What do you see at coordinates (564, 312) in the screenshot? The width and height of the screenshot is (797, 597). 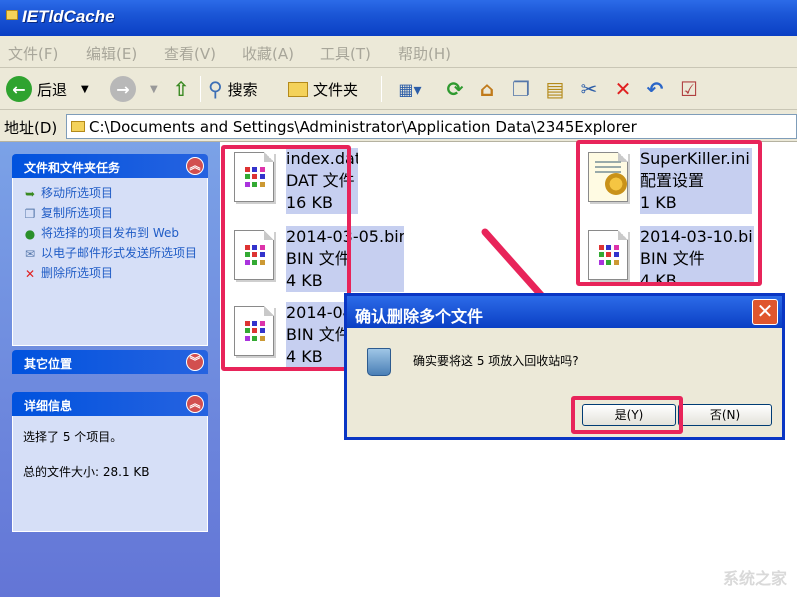 I see `dialog-title-bar: 确认删除多个文件 ✕` at bounding box center [564, 312].